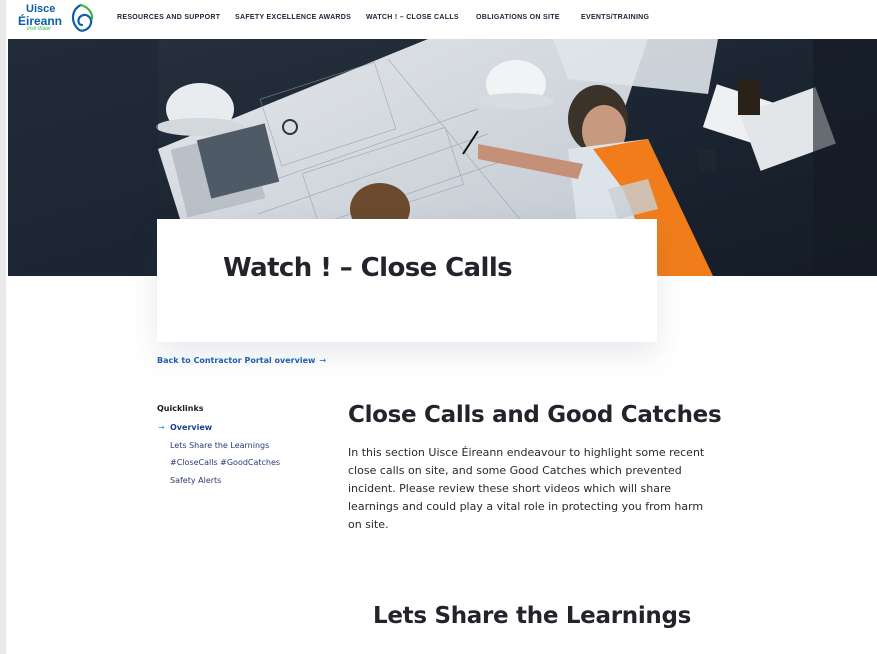 This screenshot has height=654, width=877. What do you see at coordinates (225, 462) in the screenshot?
I see `quicklink-label: #CloseCalls #GoodCatches` at bounding box center [225, 462].